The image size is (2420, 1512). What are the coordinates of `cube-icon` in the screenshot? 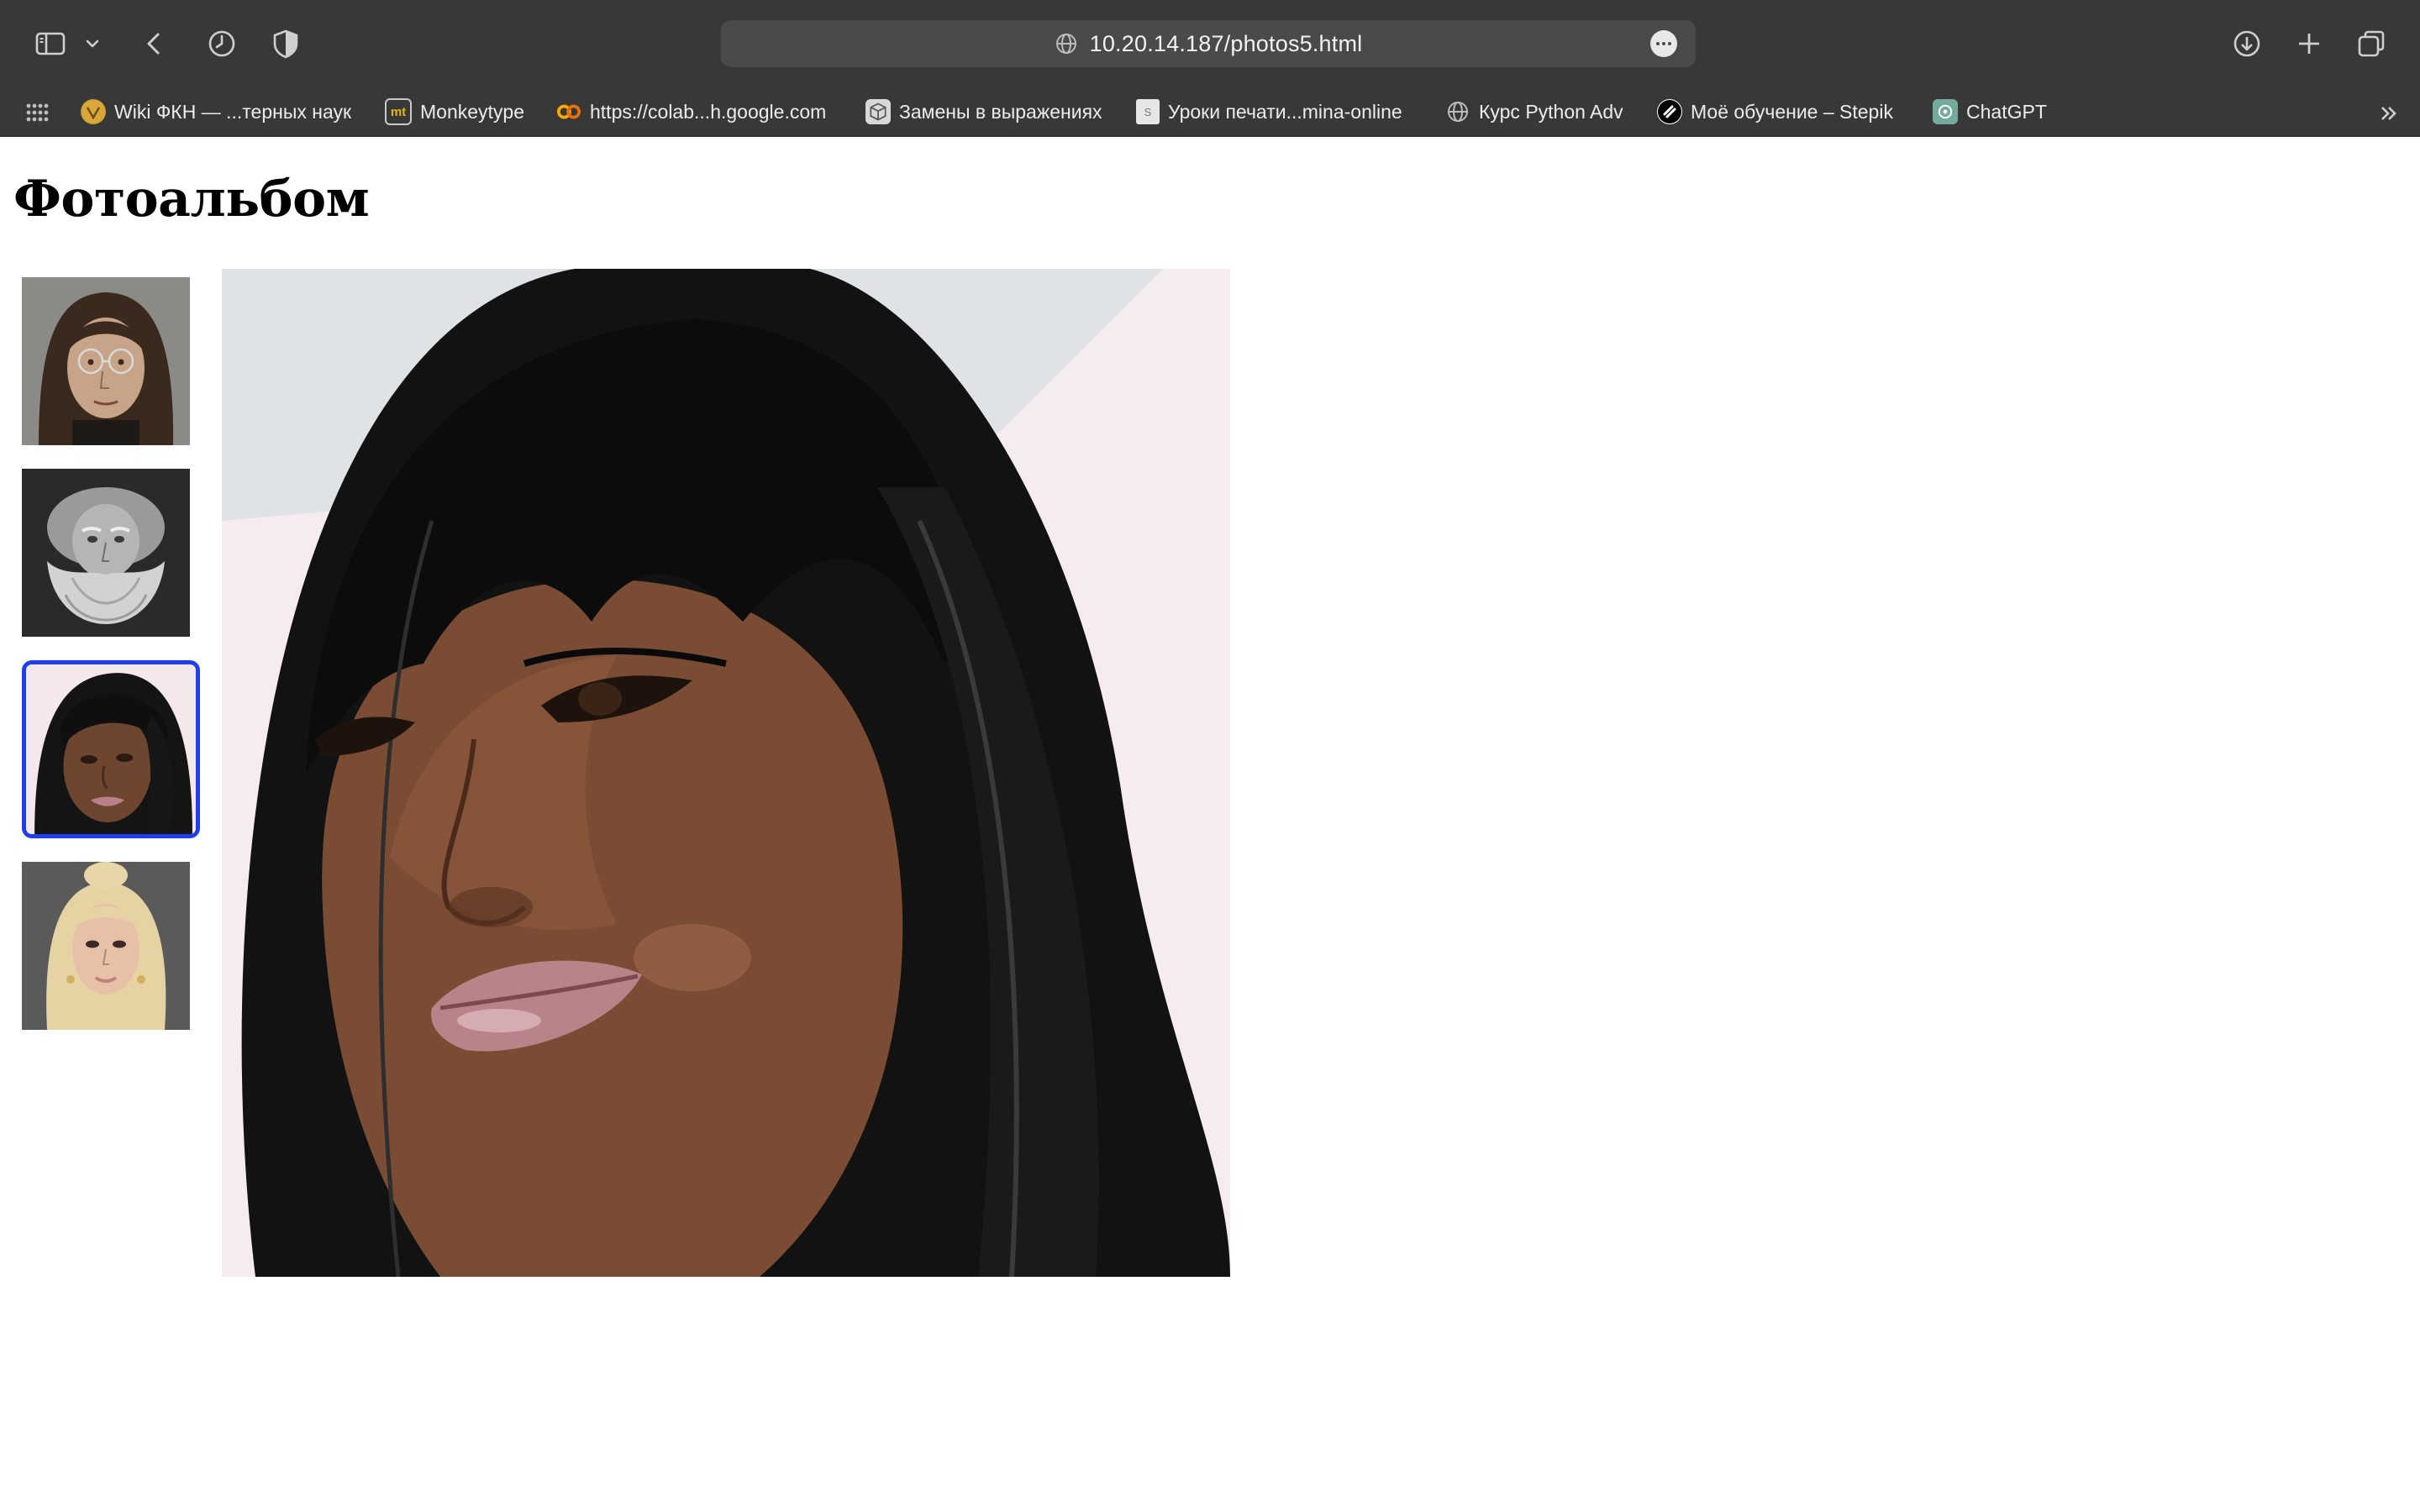 It's located at (878, 111).